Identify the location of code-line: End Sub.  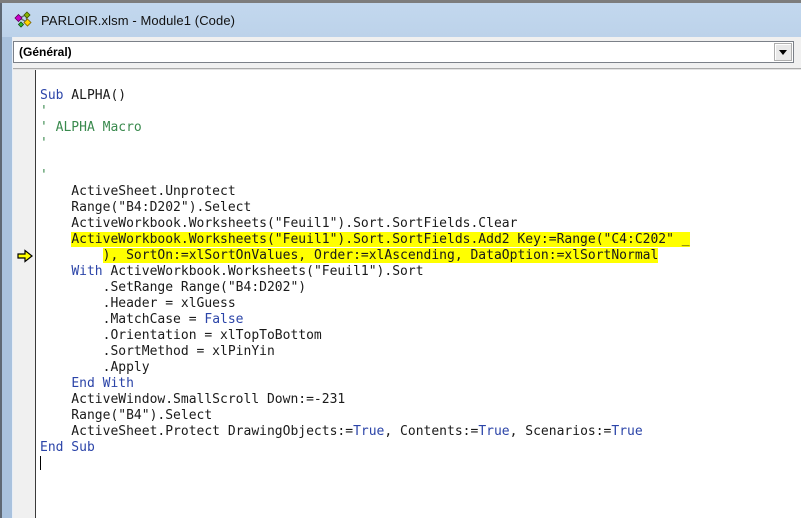
(420, 448).